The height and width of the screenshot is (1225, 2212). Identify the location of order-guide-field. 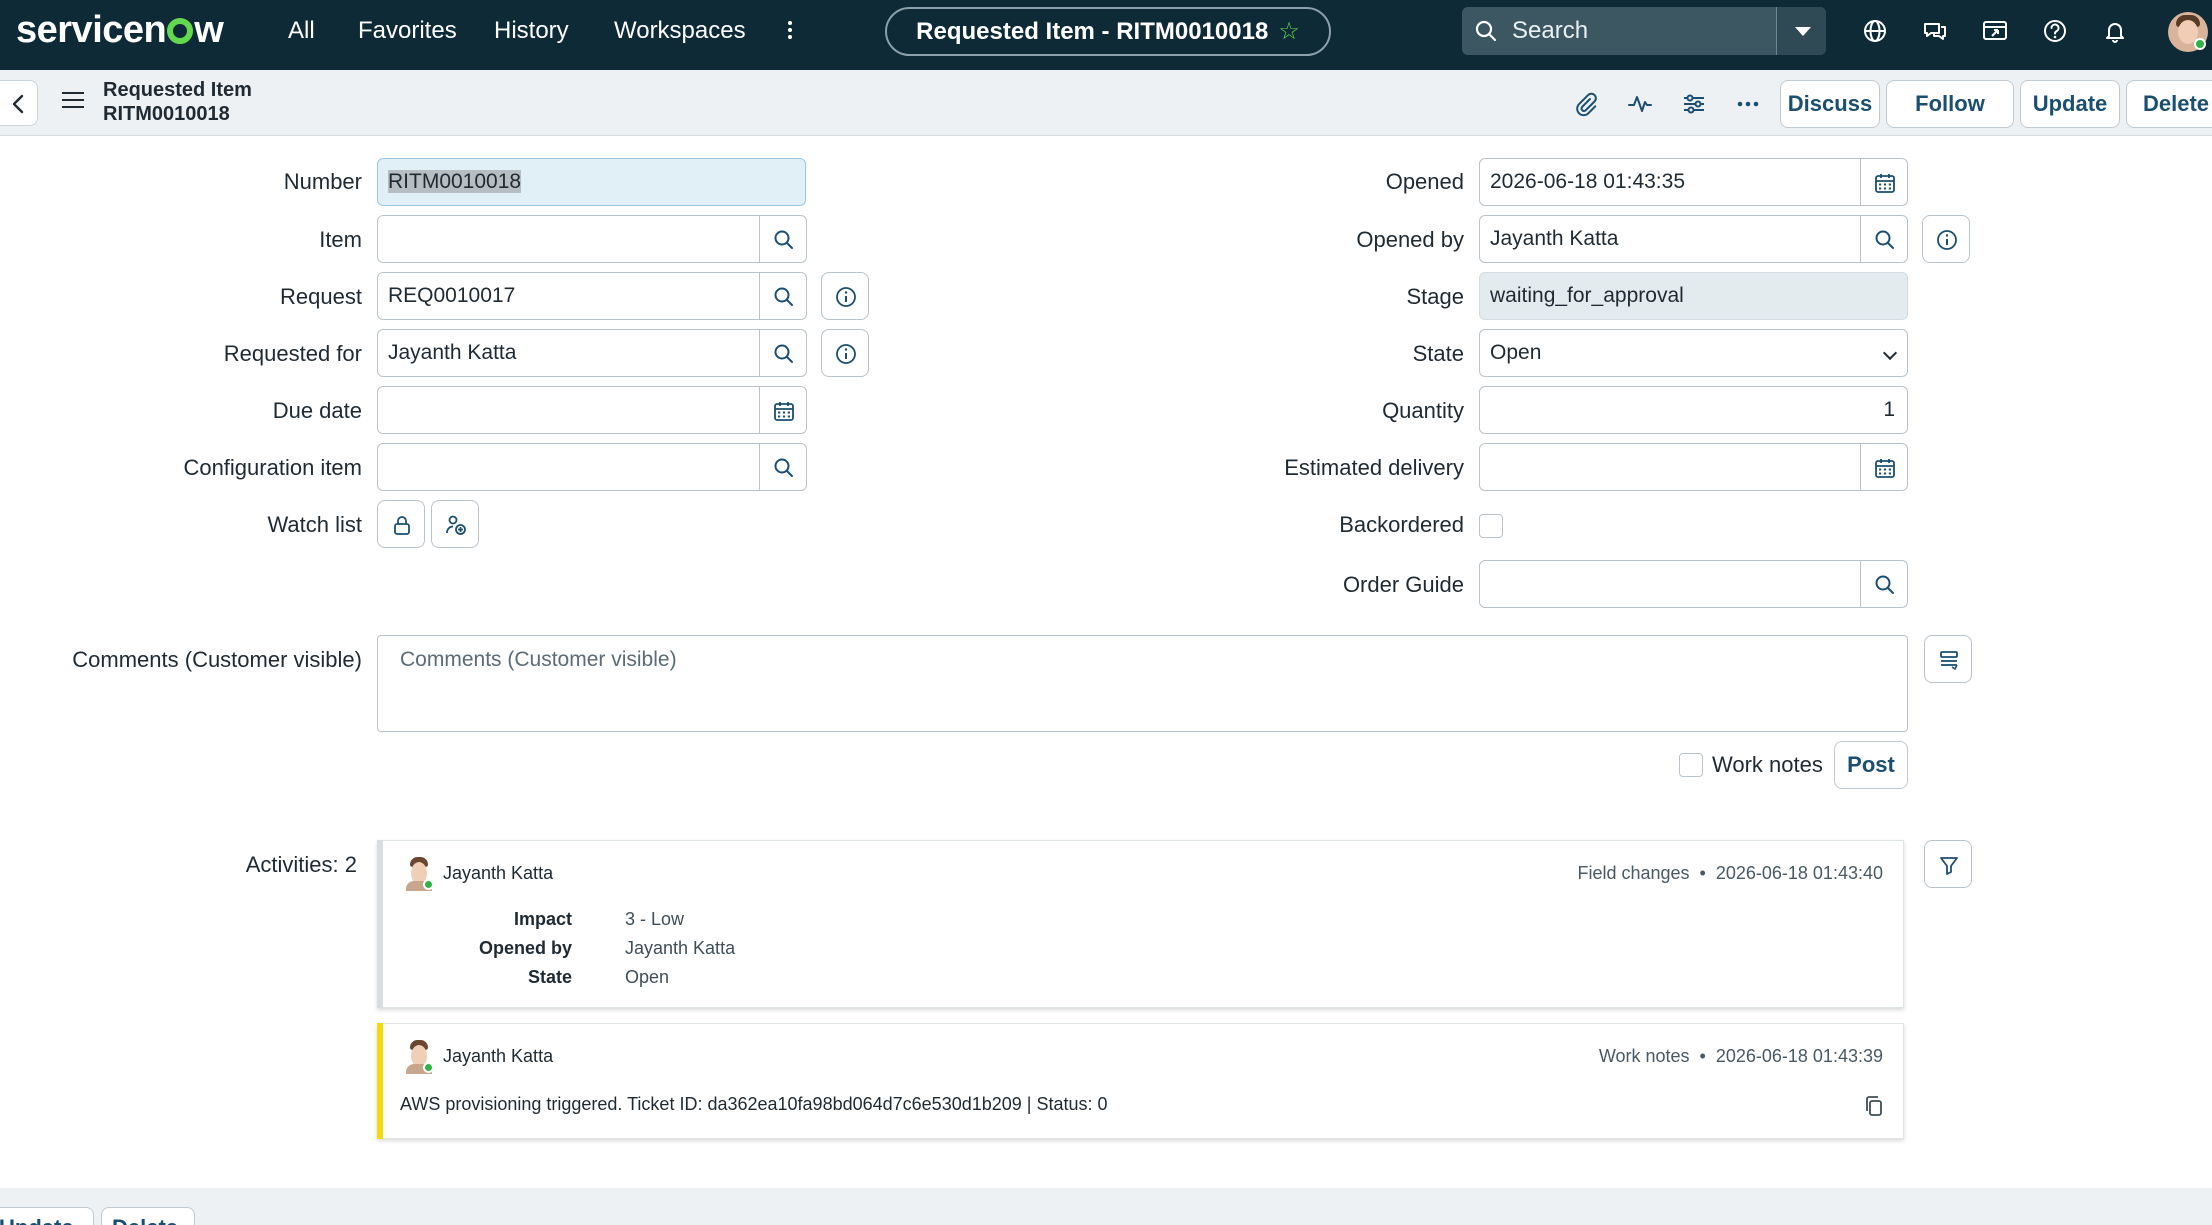
(1670, 584).